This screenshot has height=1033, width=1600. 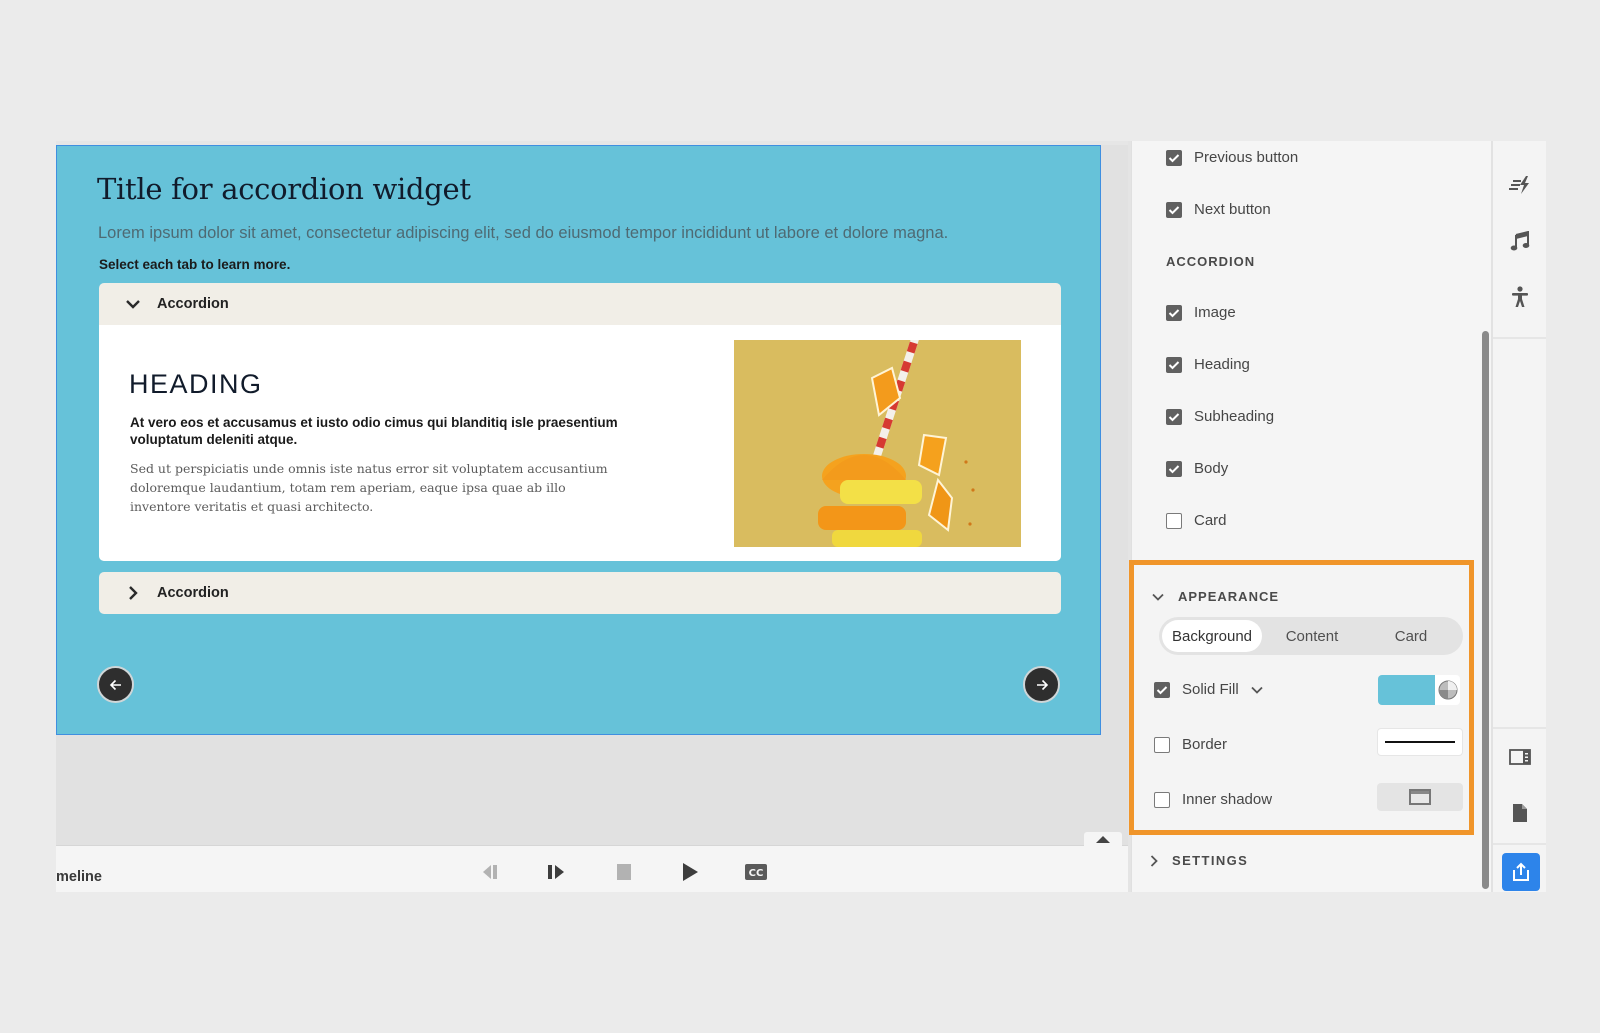 I want to click on accordion-heading: HEADING, so click(x=196, y=384).